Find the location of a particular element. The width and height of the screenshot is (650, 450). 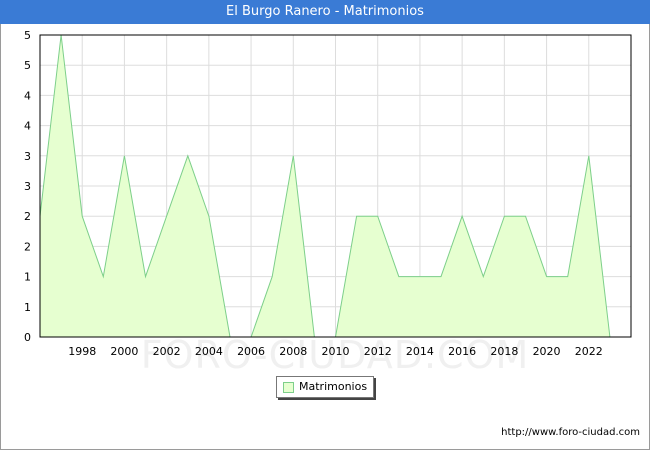

x-tick-label: 2014 is located at coordinates (420, 351).